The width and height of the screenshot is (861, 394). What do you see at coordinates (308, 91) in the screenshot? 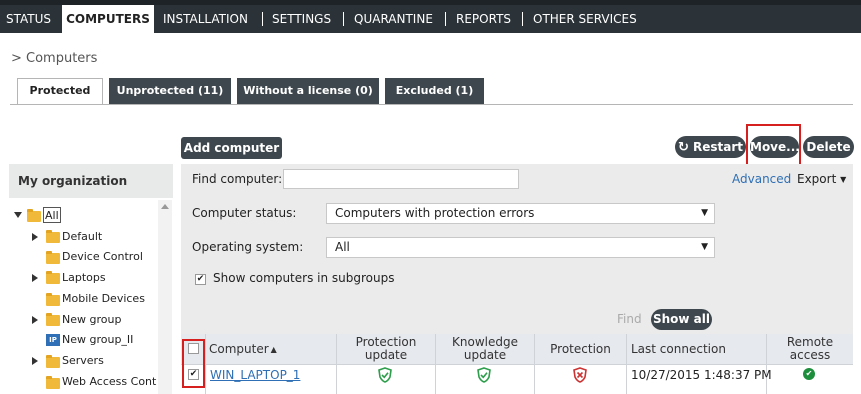
I see `tab-without-license: Without a license (0)` at bounding box center [308, 91].